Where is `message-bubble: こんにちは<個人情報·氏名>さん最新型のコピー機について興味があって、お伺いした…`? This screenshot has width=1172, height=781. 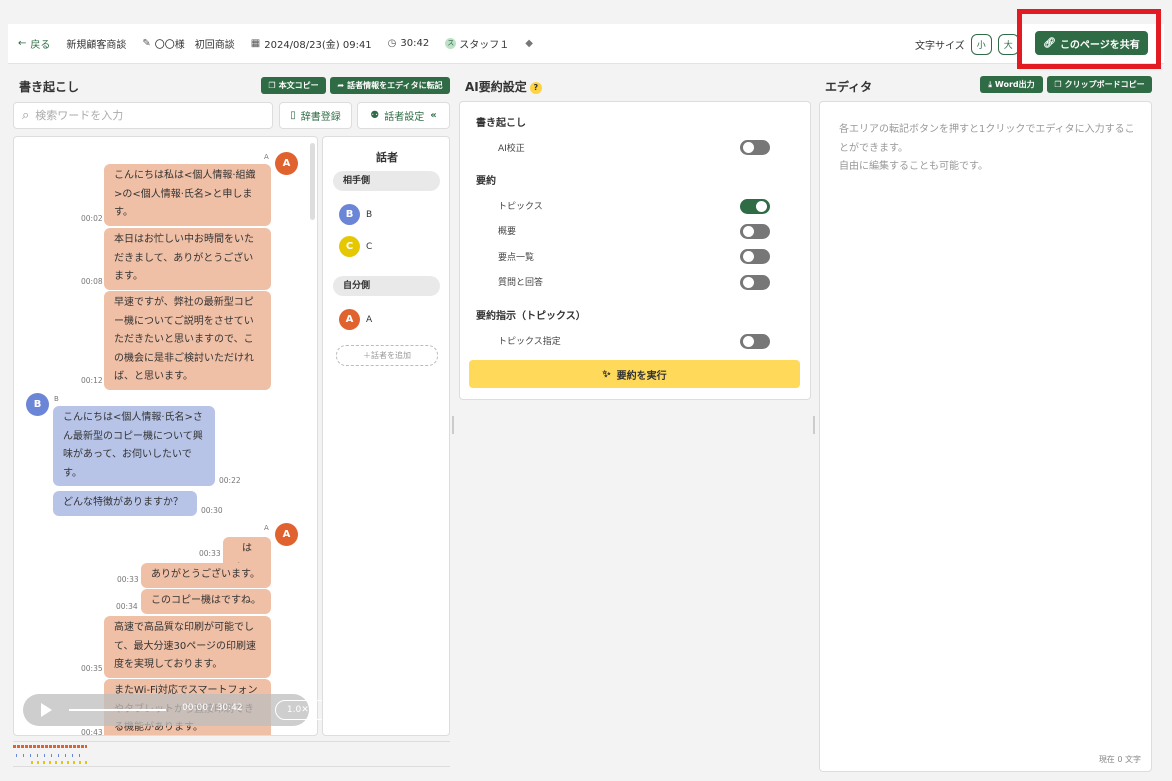 message-bubble: こんにちは<個人情報·氏名>さん最新型のコピー機について興味があって、お伺いした… is located at coordinates (134, 446).